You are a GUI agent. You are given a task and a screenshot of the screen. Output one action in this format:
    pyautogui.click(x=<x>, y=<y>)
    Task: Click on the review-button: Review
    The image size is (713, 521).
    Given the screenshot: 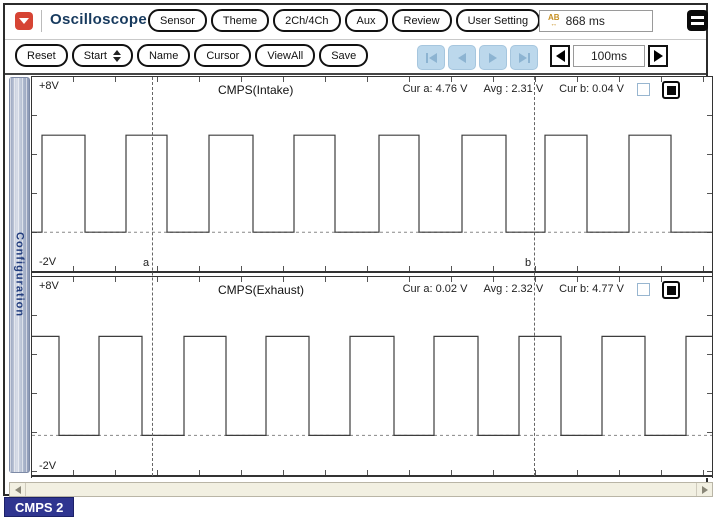 What is the action you would take?
    pyautogui.click(x=421, y=20)
    